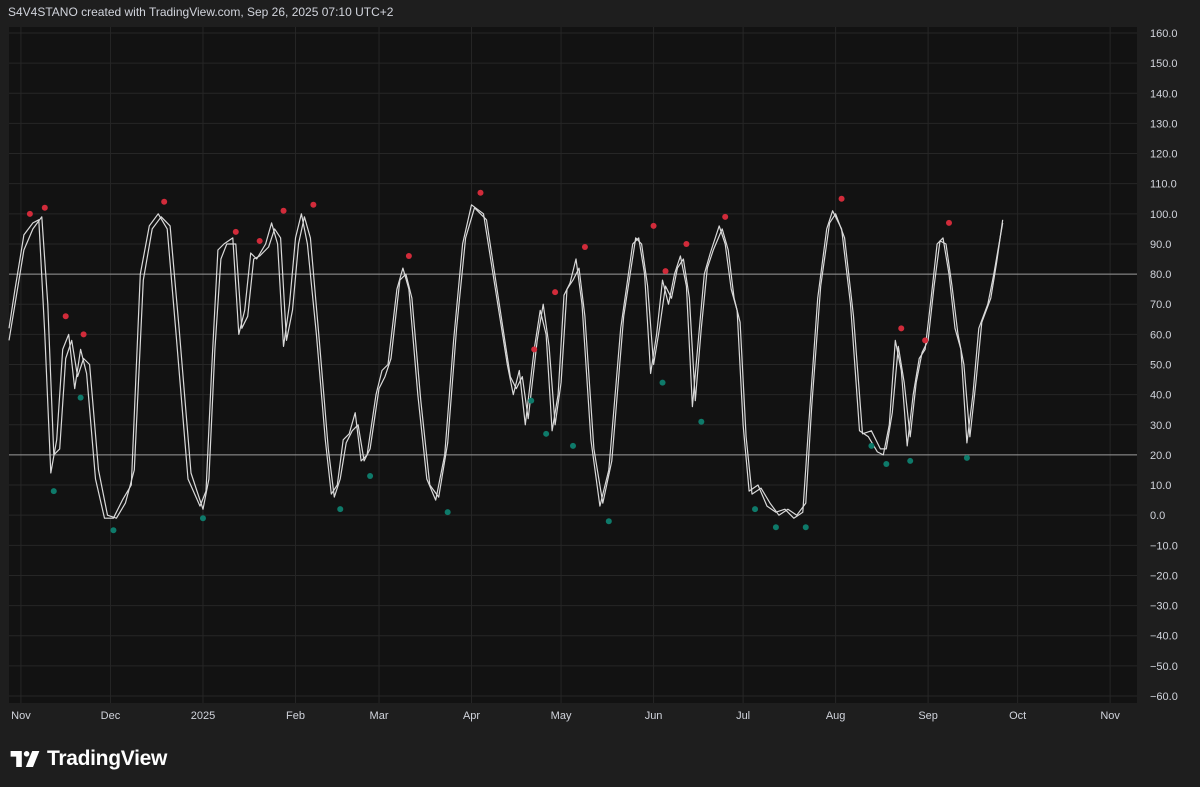  Describe the element at coordinates (1164, 637) in the screenshot. I see `y-tick-label: −40.0` at that location.